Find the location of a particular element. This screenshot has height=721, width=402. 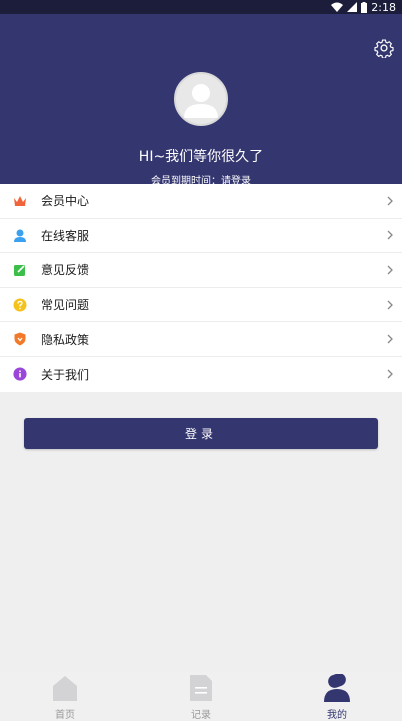

menu-item-privacy-policy: 隐私政策 is located at coordinates (201, 339).